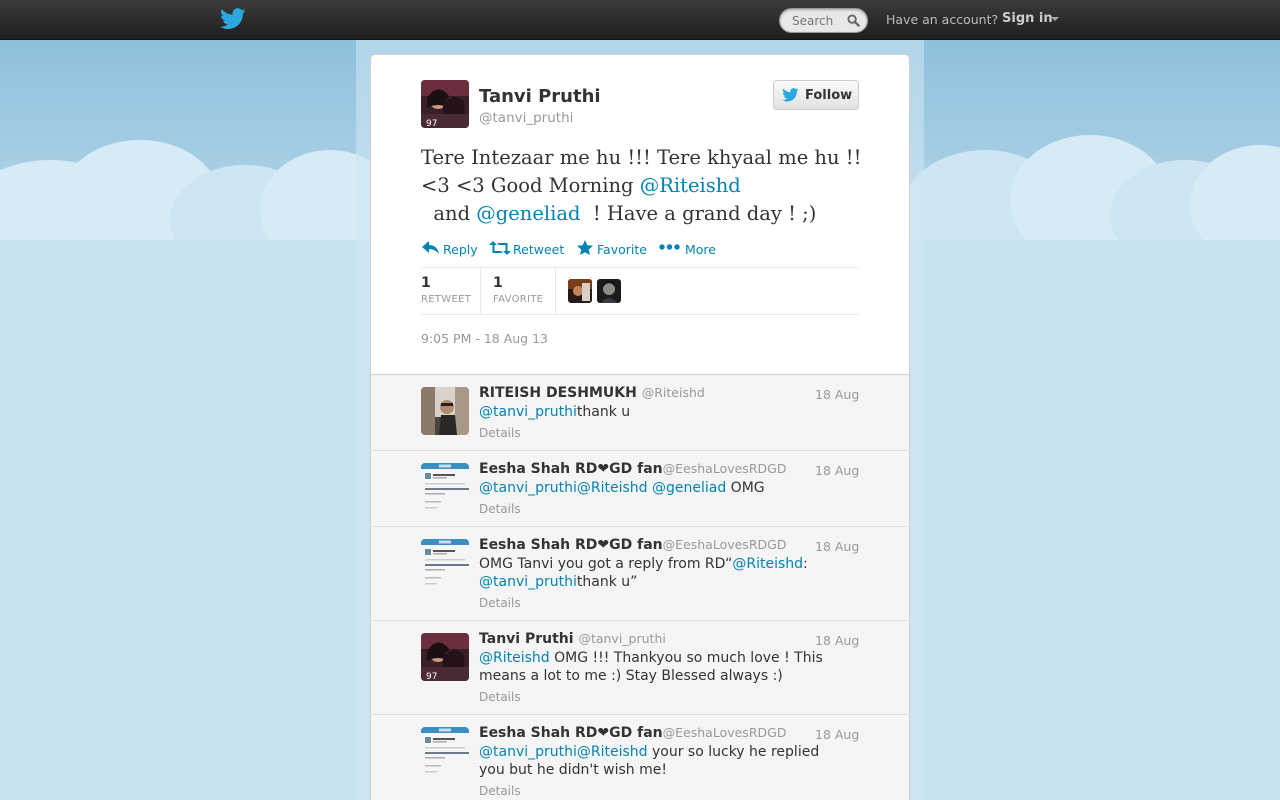 This screenshot has height=800, width=1280. What do you see at coordinates (669, 247) in the screenshot?
I see `ellipsis-icon` at bounding box center [669, 247].